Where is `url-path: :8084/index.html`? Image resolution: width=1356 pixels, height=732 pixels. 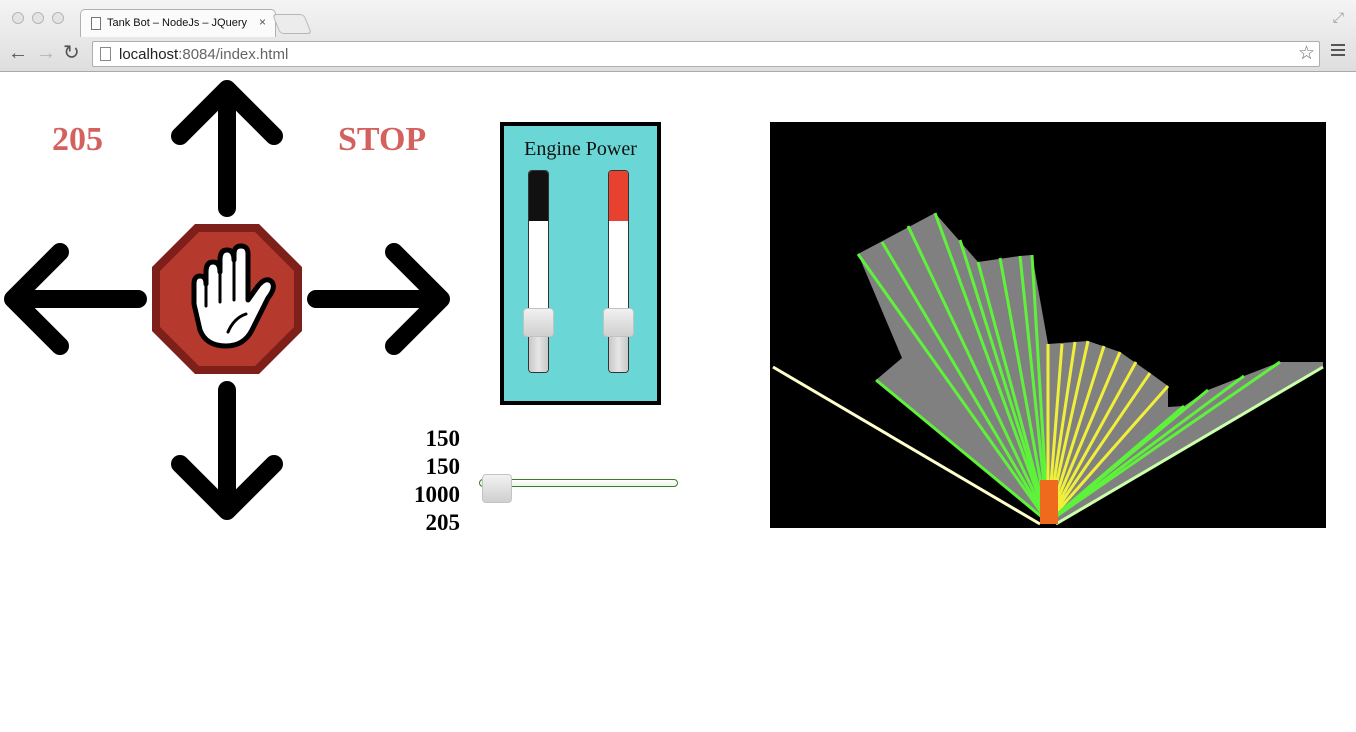 url-path: :8084/index.html is located at coordinates (233, 54).